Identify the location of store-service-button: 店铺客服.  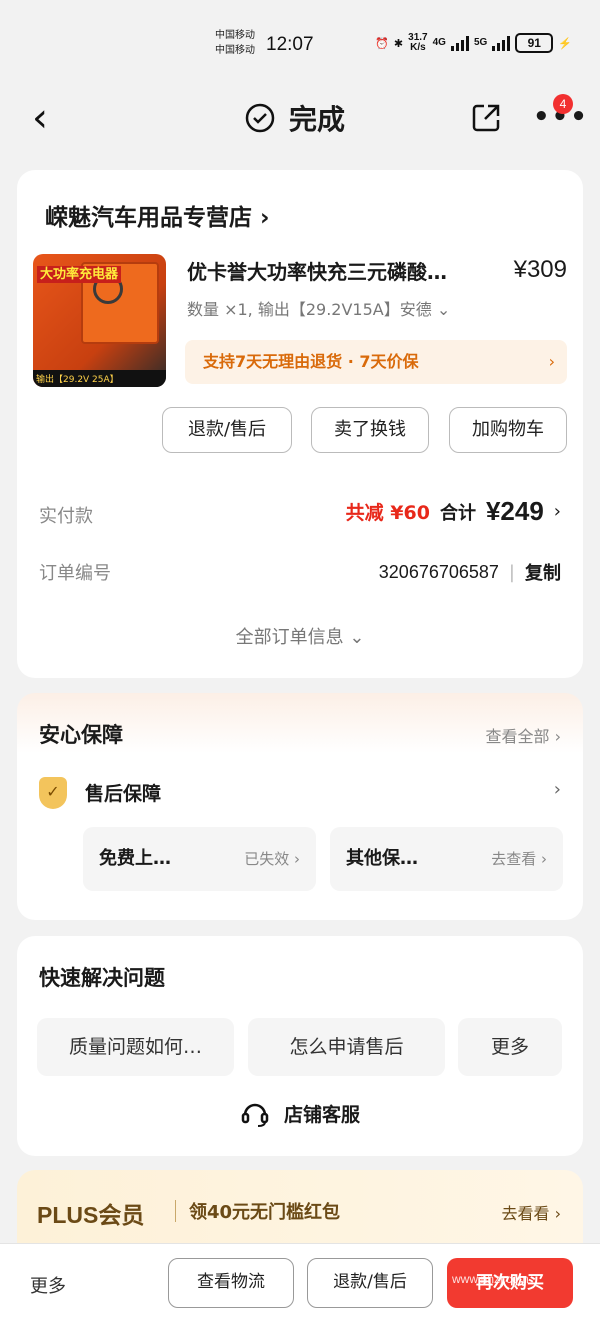
(300, 1113).